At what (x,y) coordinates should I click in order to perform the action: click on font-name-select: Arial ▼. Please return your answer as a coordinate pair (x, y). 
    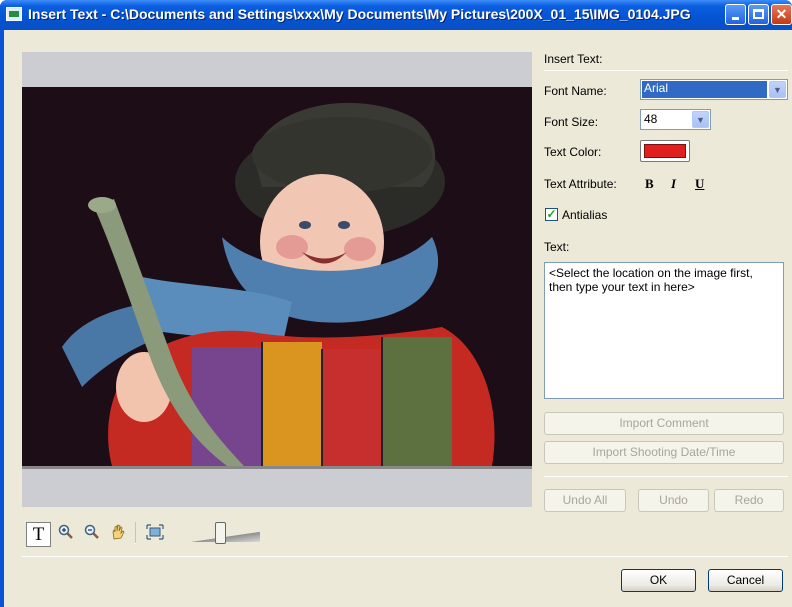
    Looking at the image, I should click on (714, 89).